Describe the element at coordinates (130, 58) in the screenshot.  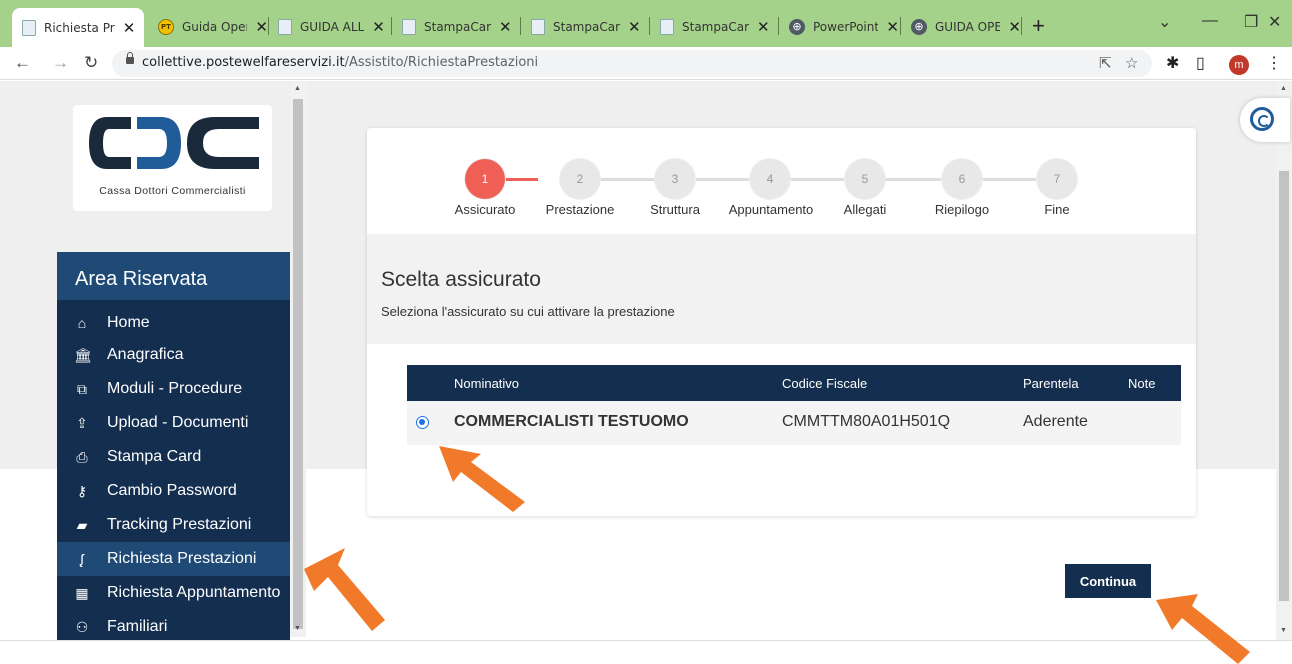
I see `lock-icon` at that location.